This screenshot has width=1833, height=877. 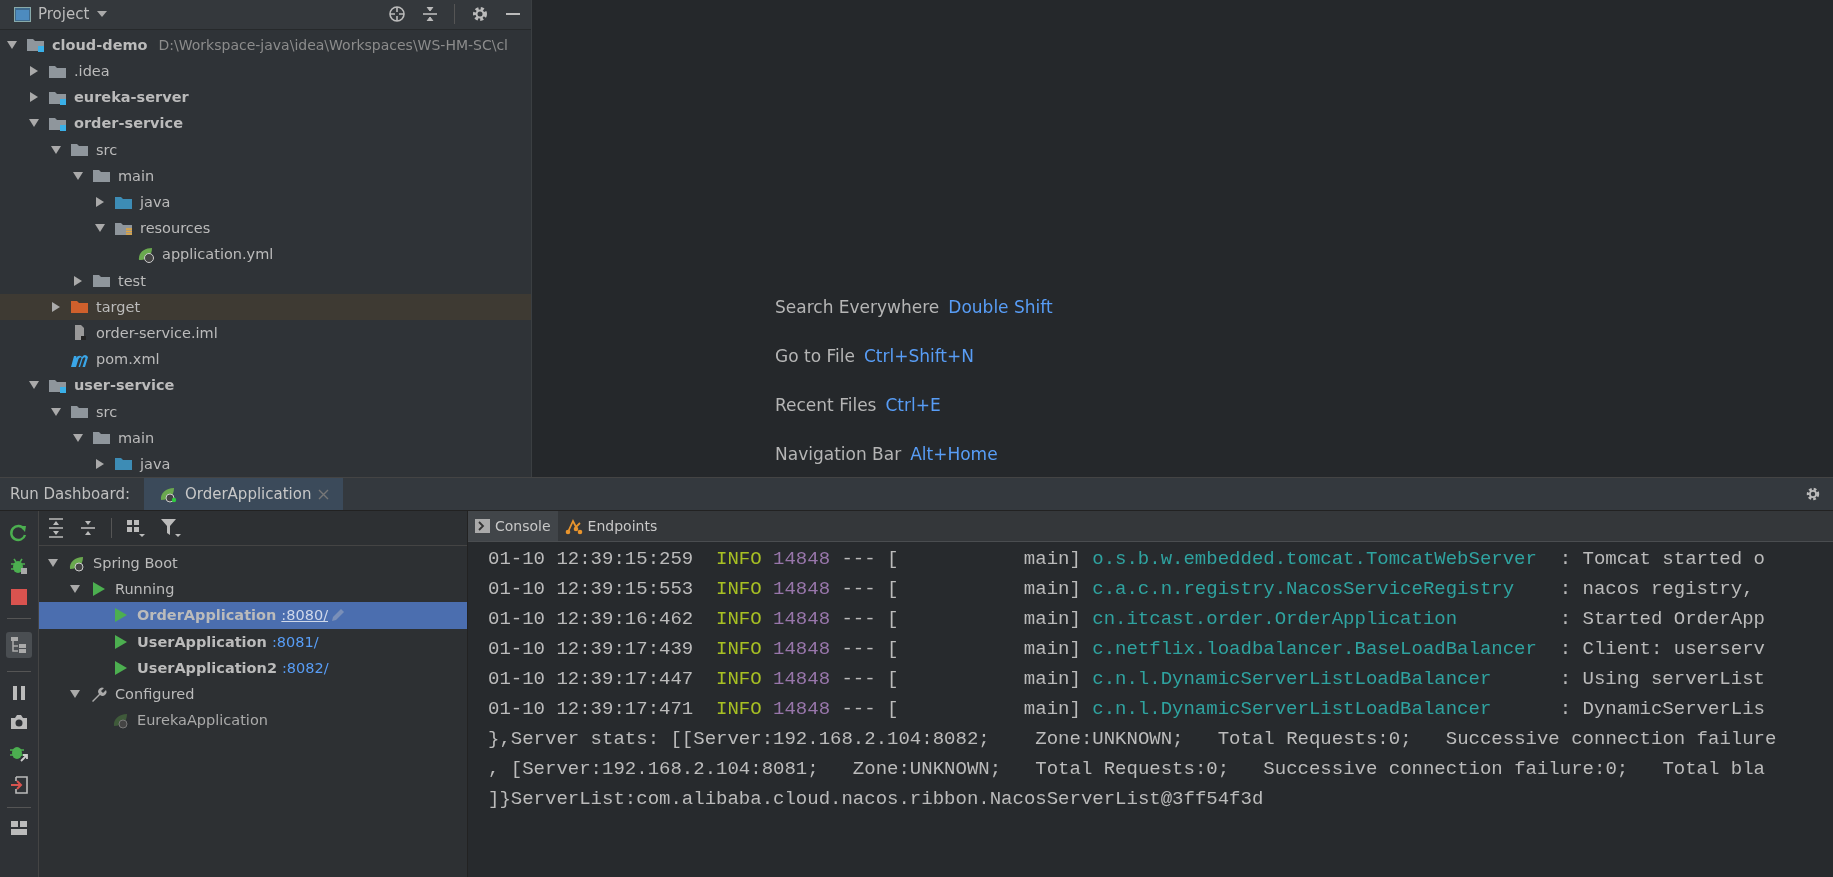 What do you see at coordinates (1315, 559) in the screenshot?
I see `log-logger: o.s.b.w.embedded.tomcat.TomcatWebServer` at bounding box center [1315, 559].